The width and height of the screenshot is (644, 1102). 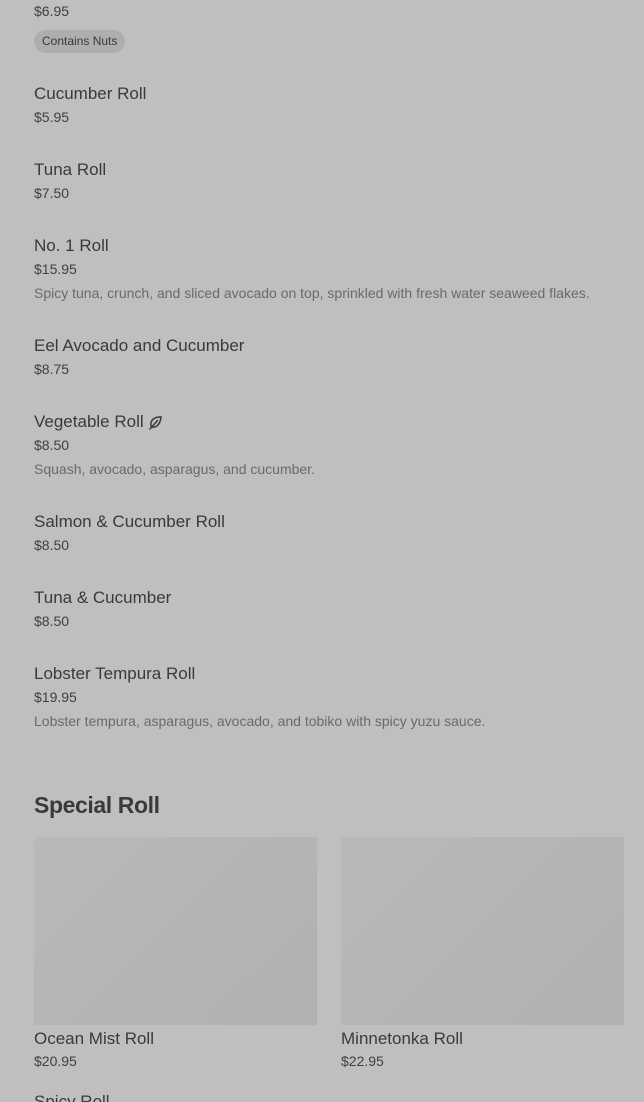 What do you see at coordinates (55, 697) in the screenshot?
I see `item-price: $19.95` at bounding box center [55, 697].